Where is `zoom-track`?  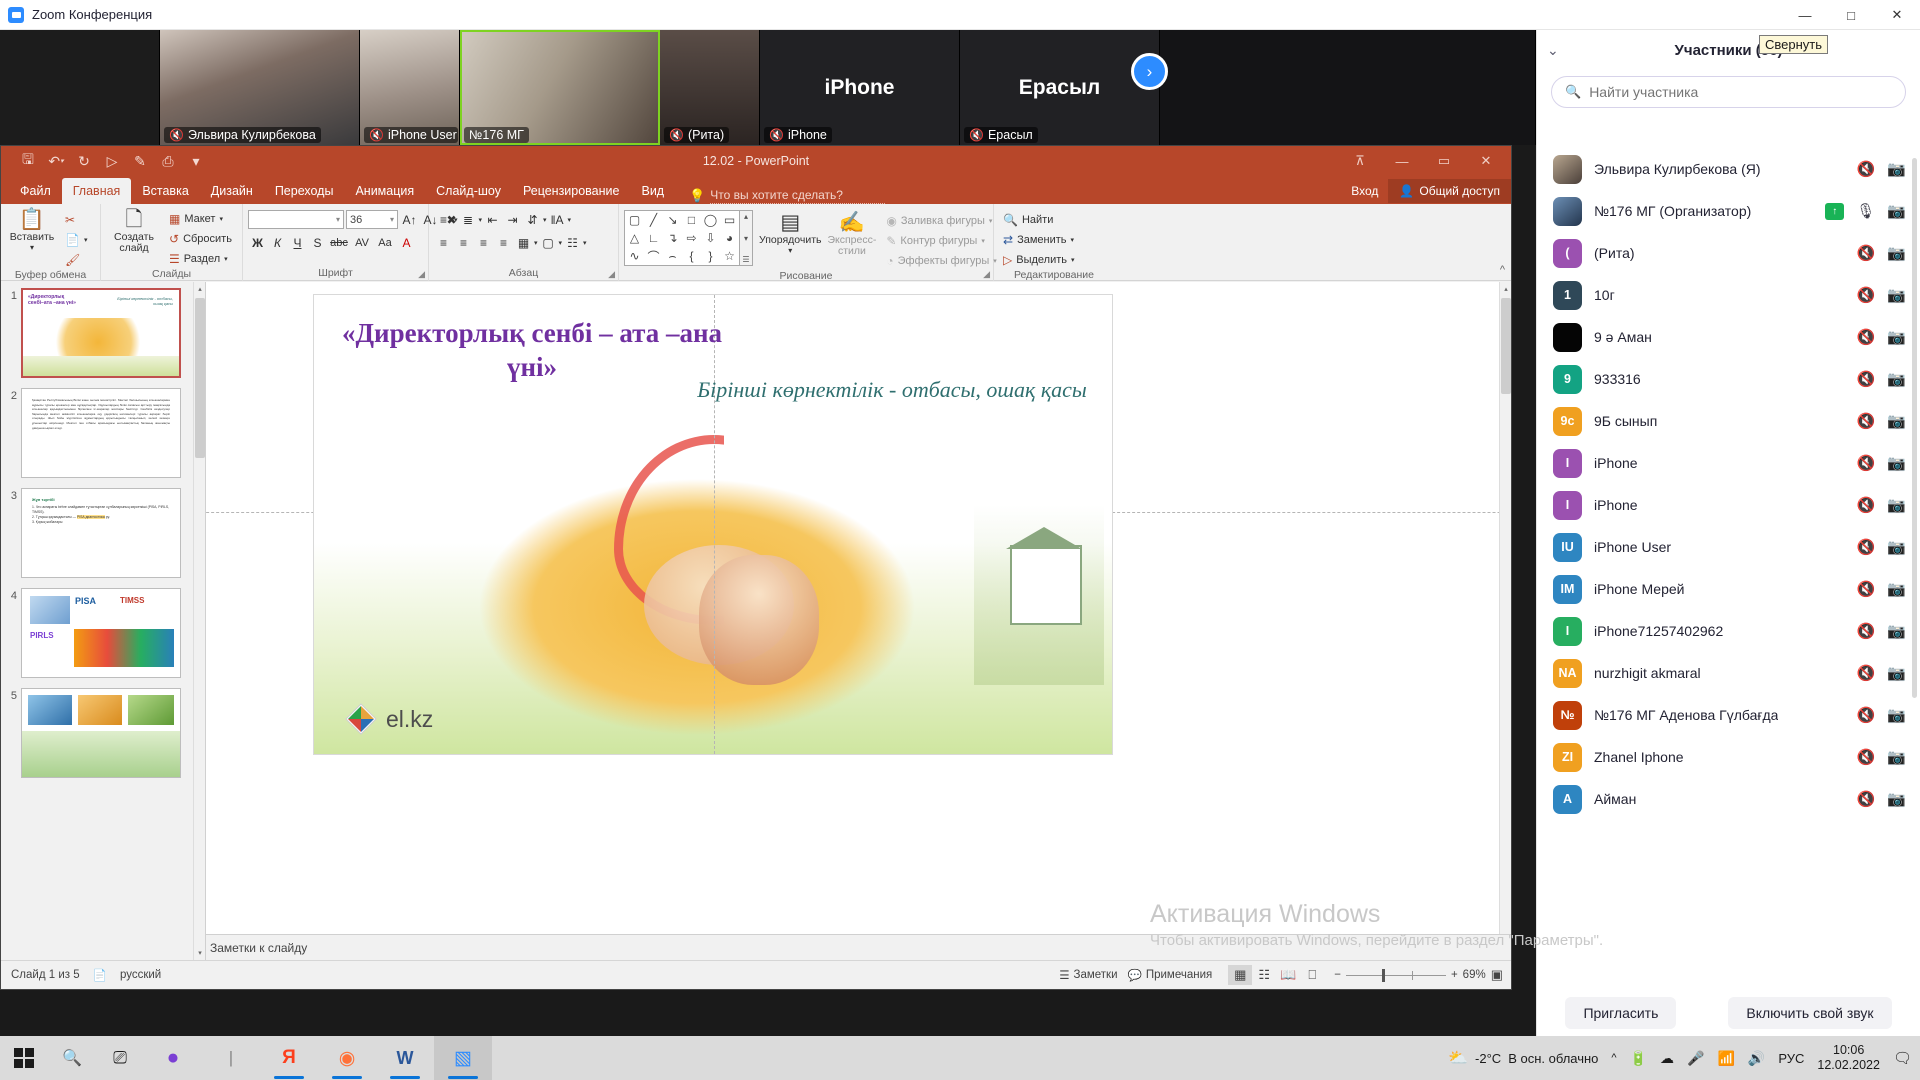 zoom-track is located at coordinates (1395, 975).